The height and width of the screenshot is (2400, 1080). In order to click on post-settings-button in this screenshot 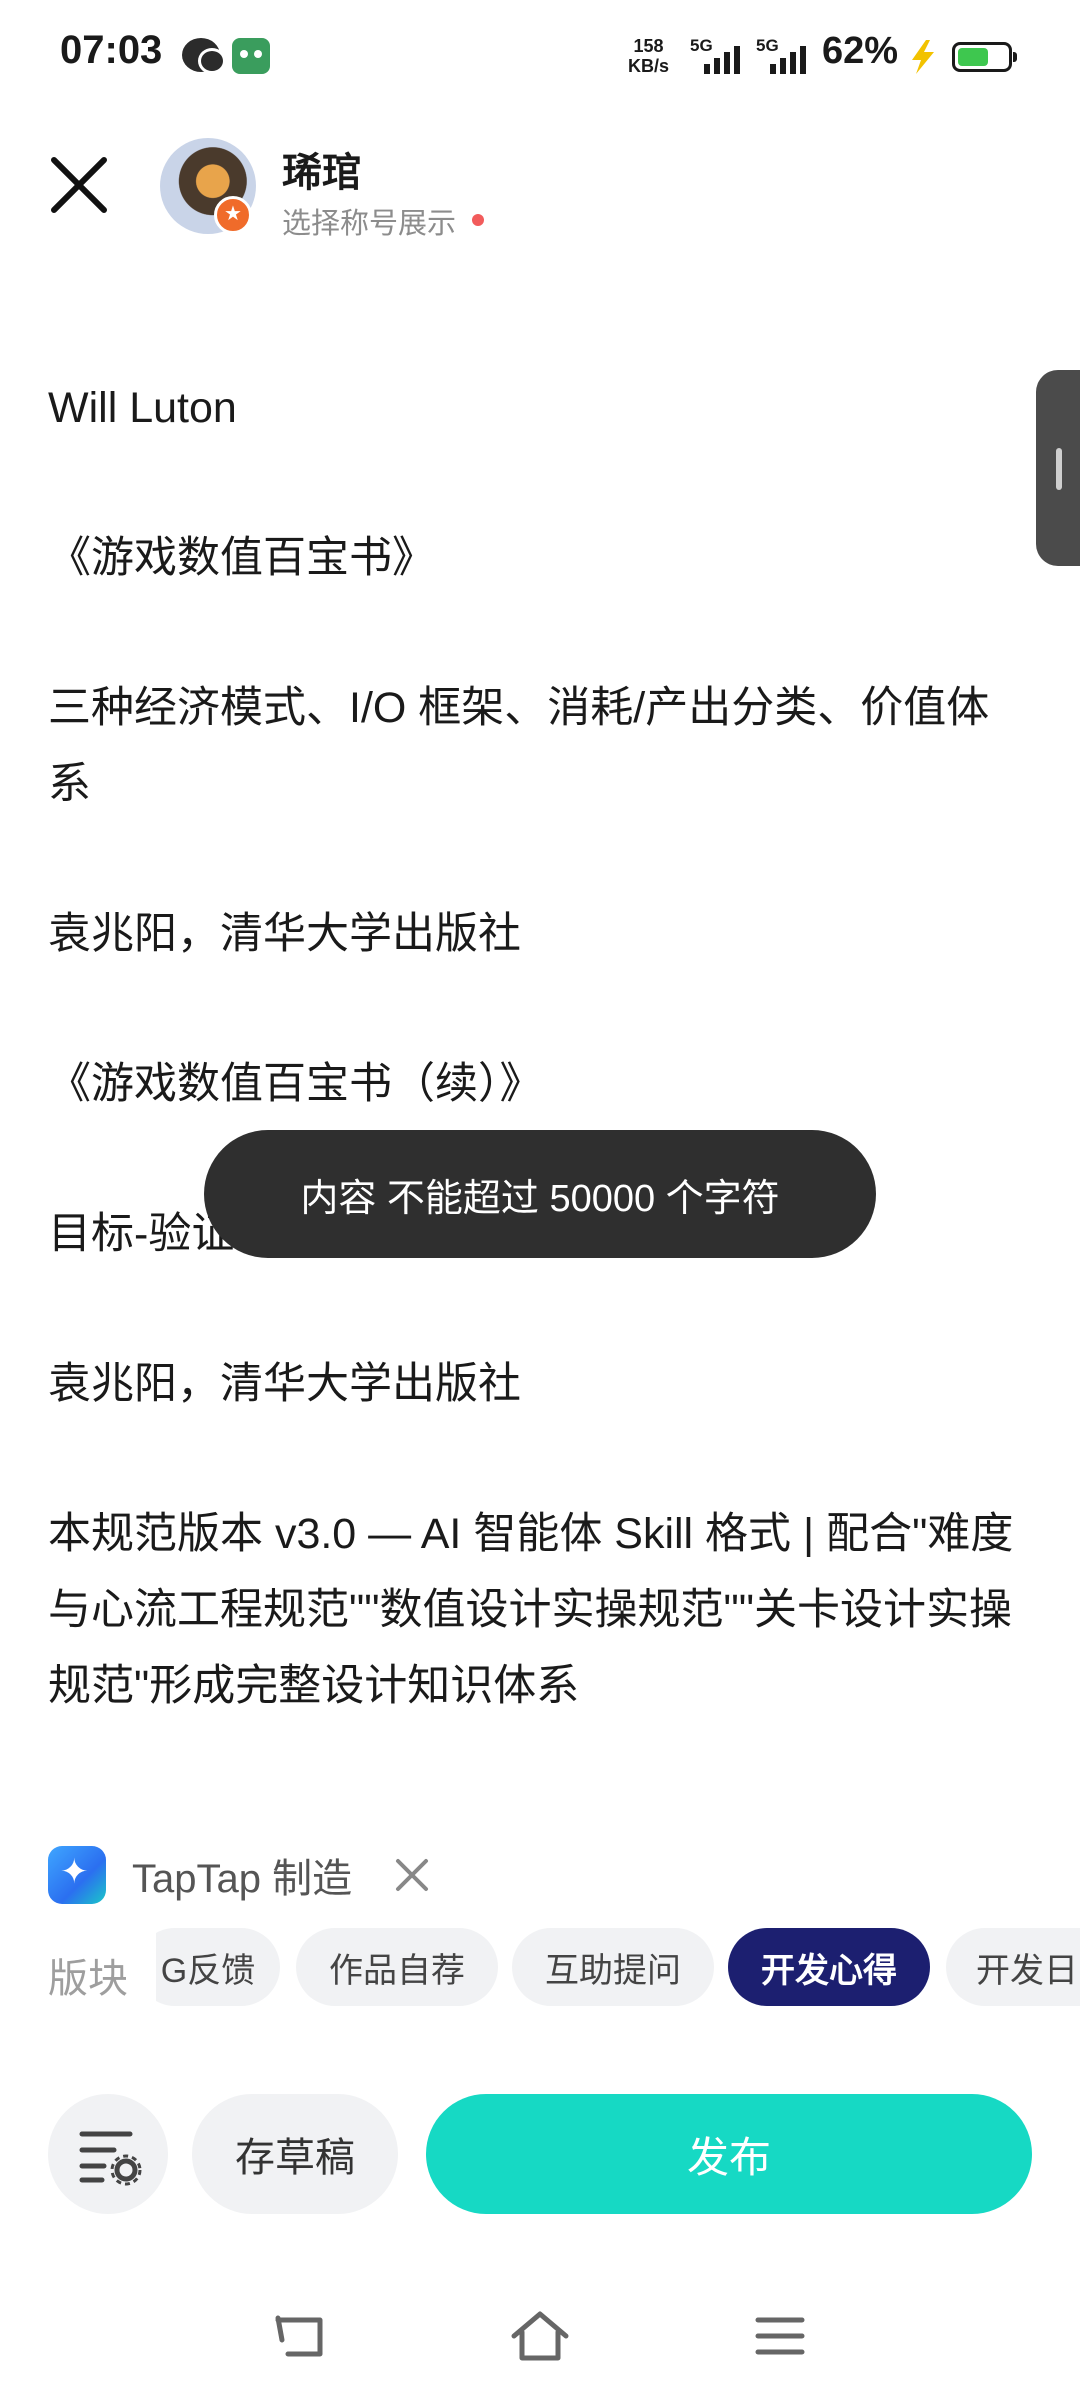, I will do `click(108, 2154)`.